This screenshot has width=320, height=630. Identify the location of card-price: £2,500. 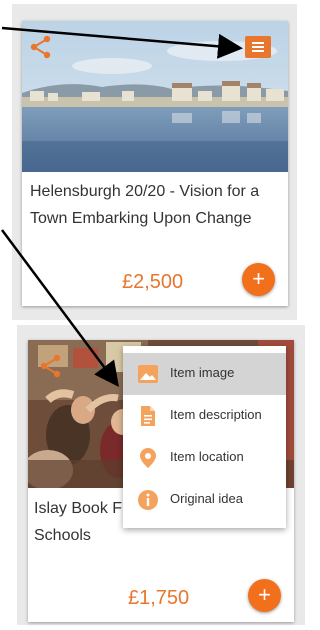
(153, 282).